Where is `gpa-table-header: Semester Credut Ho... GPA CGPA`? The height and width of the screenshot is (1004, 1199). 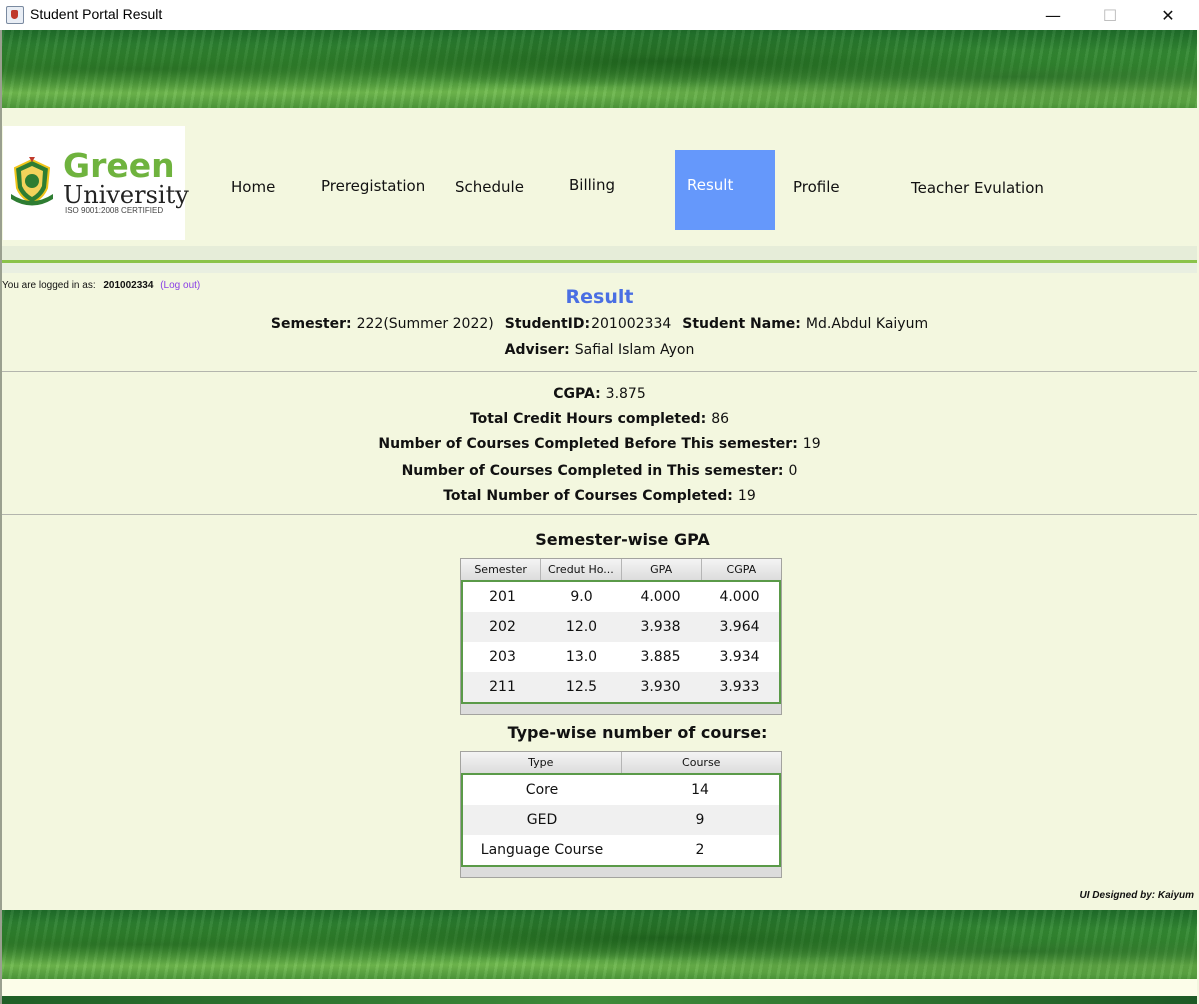
gpa-table-header: Semester Credut Ho... GPA CGPA is located at coordinates (621, 570).